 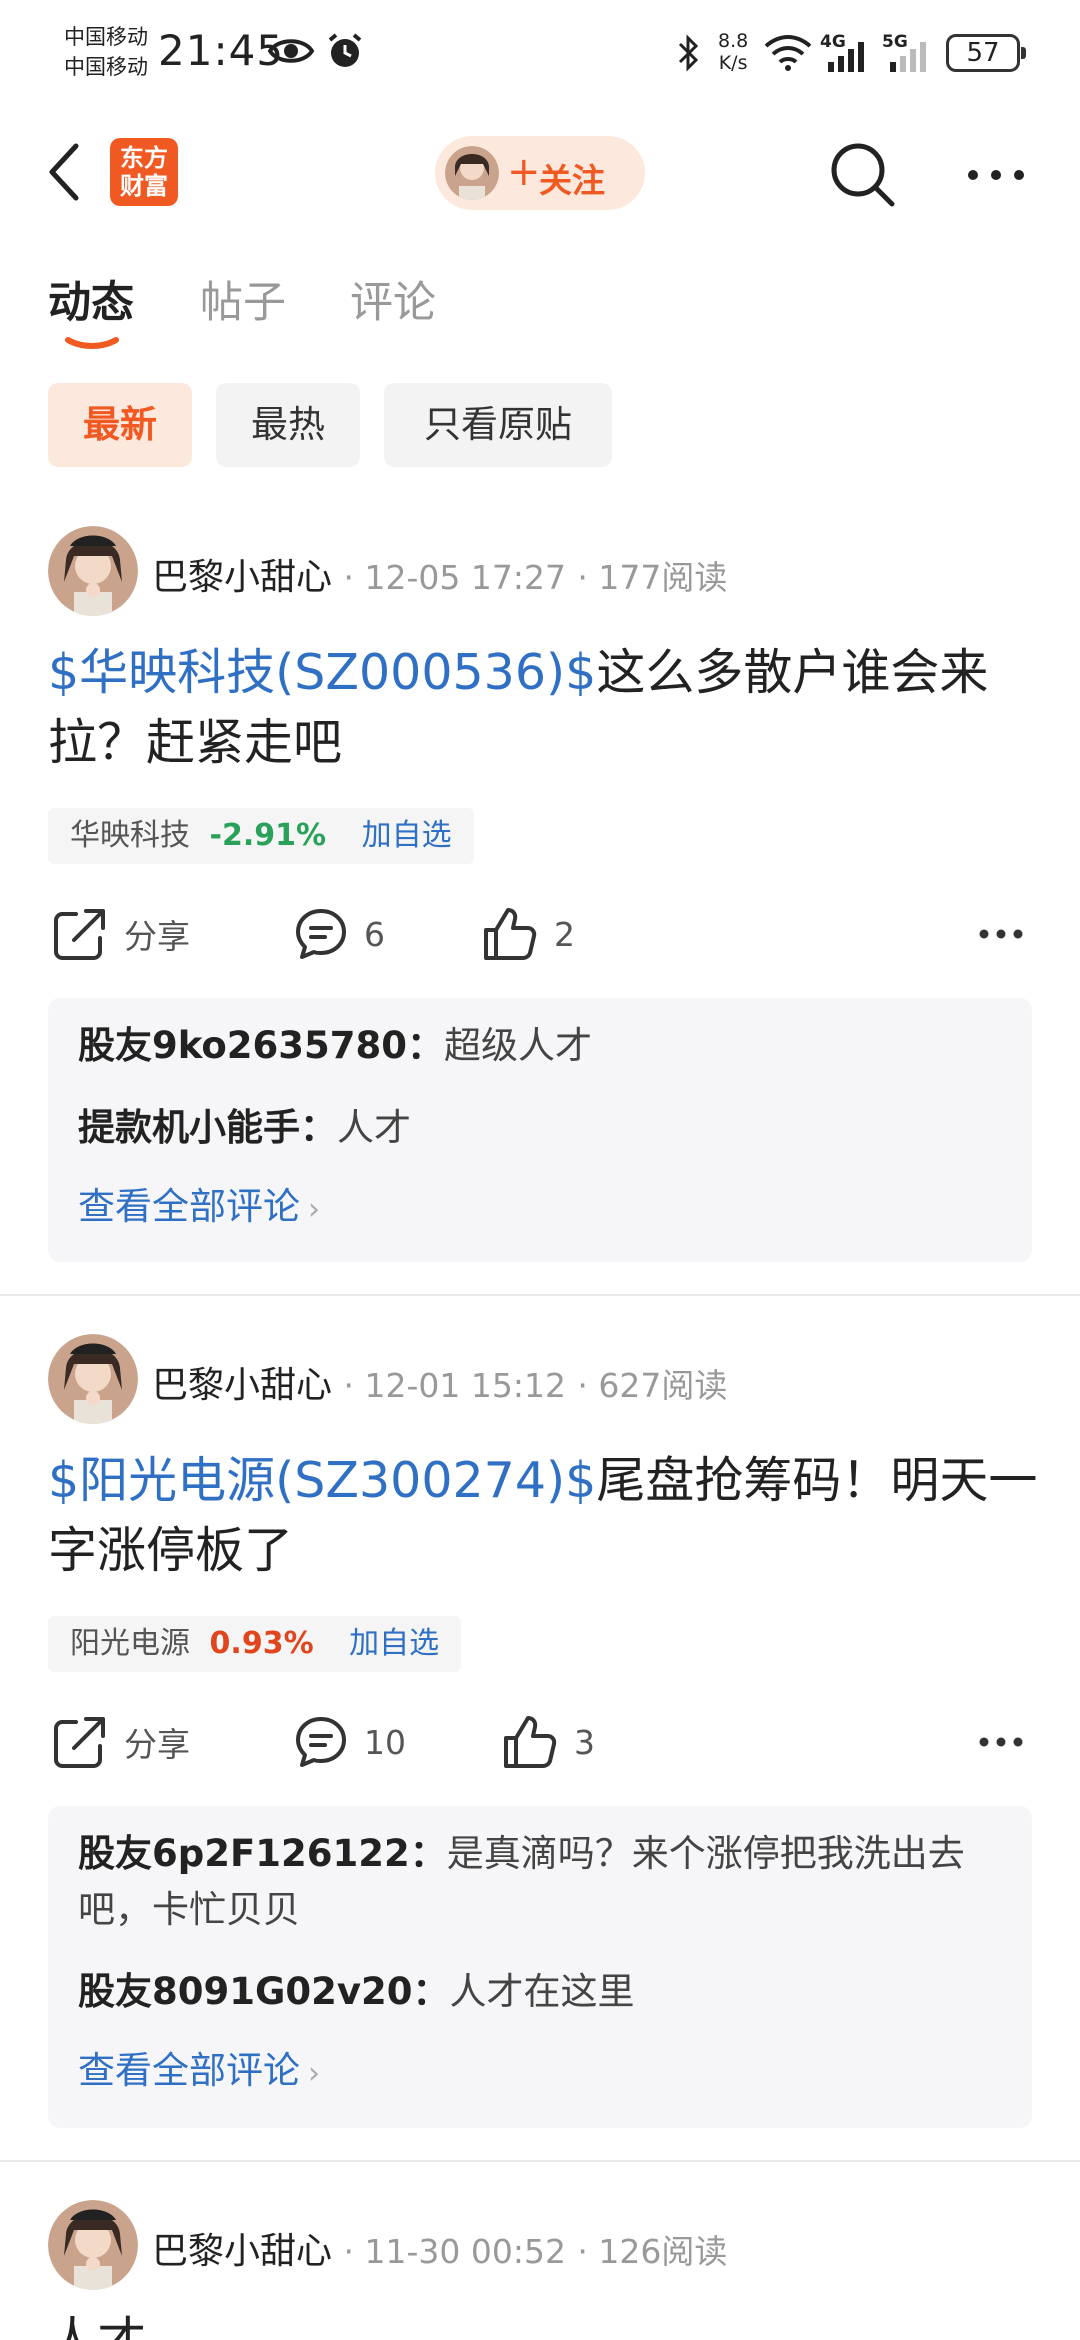 What do you see at coordinates (540, 55) in the screenshot?
I see `status-bar: 中国移动 中国移动 21:45 8.8 K/s 4G 5G 57` at bounding box center [540, 55].